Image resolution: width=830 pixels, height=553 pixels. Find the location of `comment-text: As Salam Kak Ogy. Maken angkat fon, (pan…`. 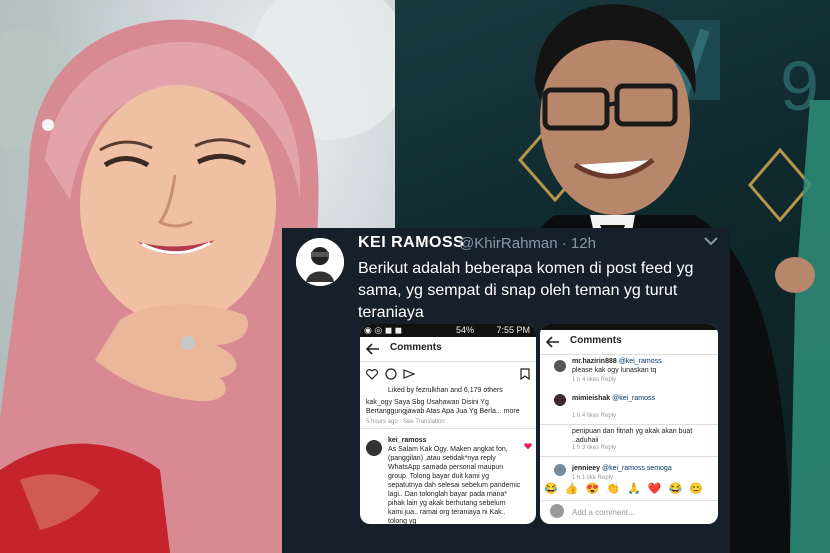

comment-text: As Salam Kak Ogy. Maken angkat fon, (pan… is located at coordinates (454, 485).